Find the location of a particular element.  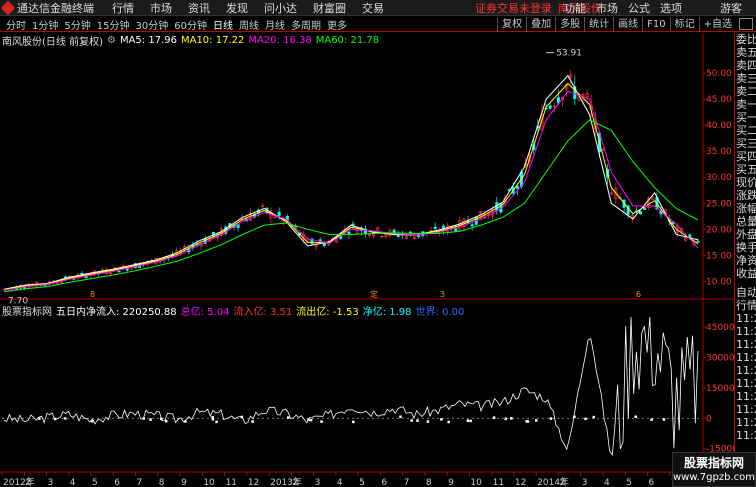

total-label: 总亿: 5.04 is located at coordinates (205, 312).